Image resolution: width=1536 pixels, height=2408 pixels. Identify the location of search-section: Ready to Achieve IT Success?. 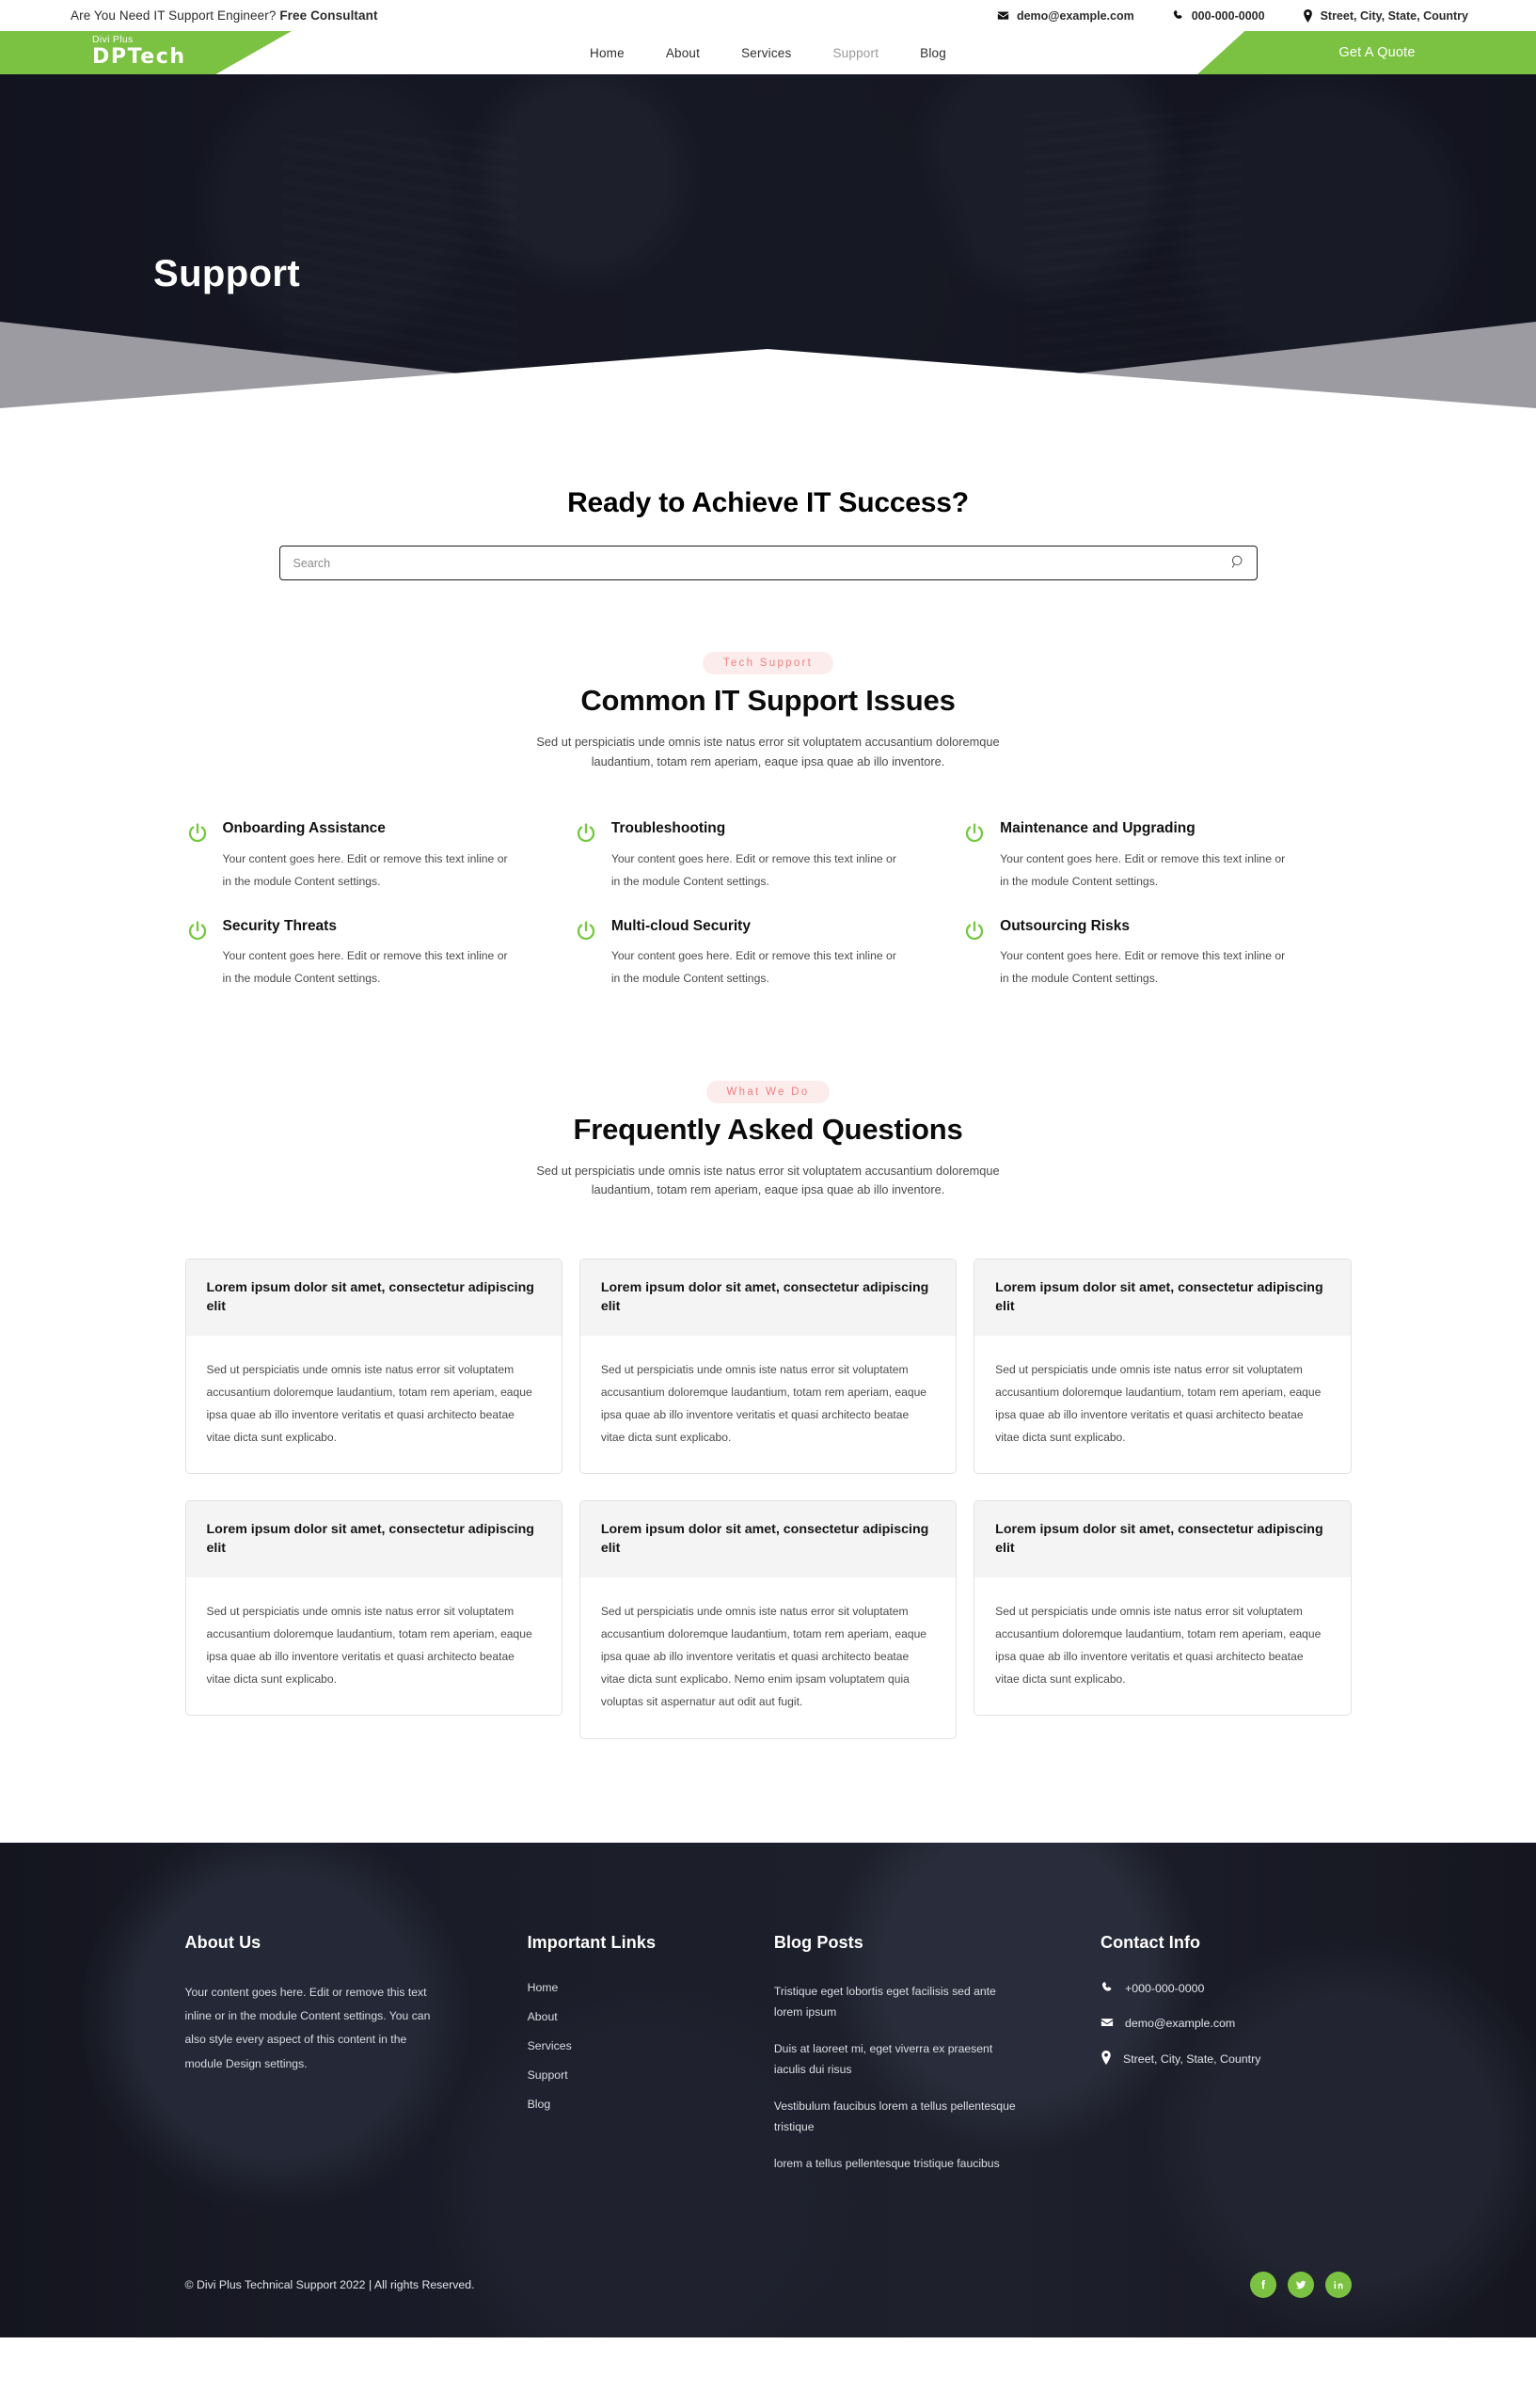
(768, 494).